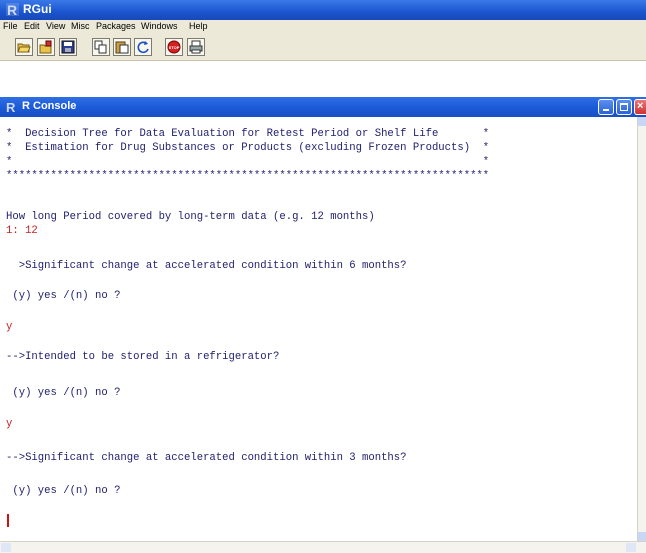  I want to click on close-button: ×, so click(640, 107).